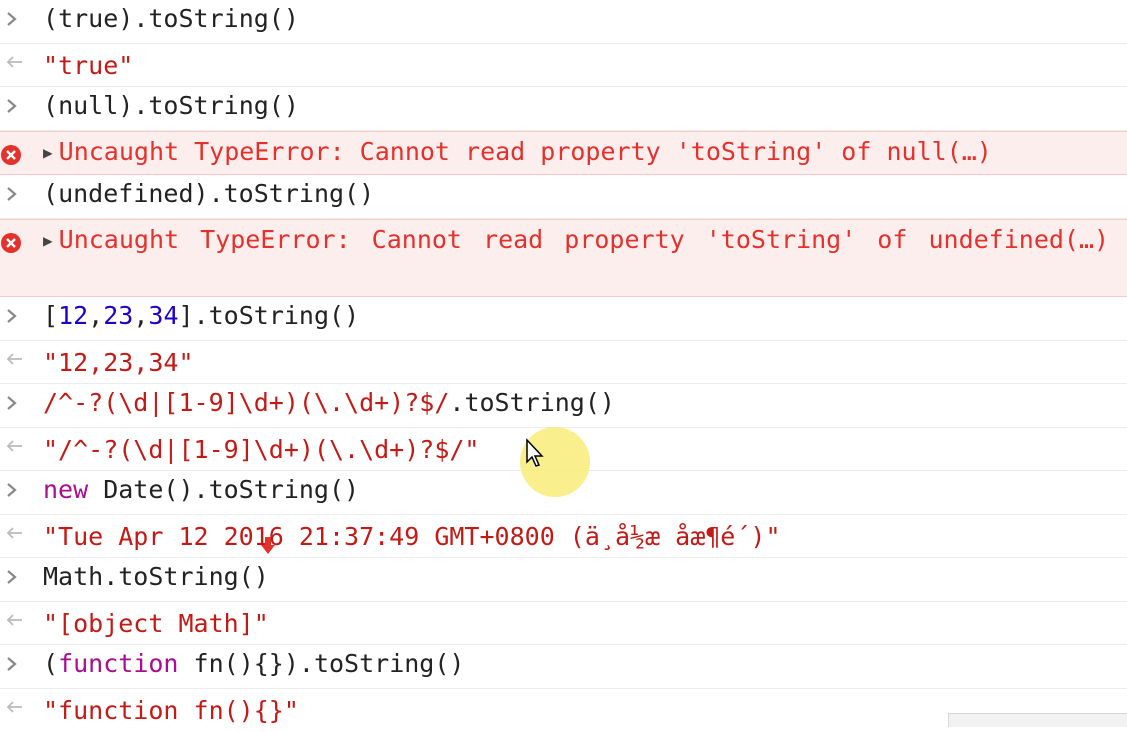 The width and height of the screenshot is (1127, 732). I want to click on code-keyword: true, so click(88, 18).